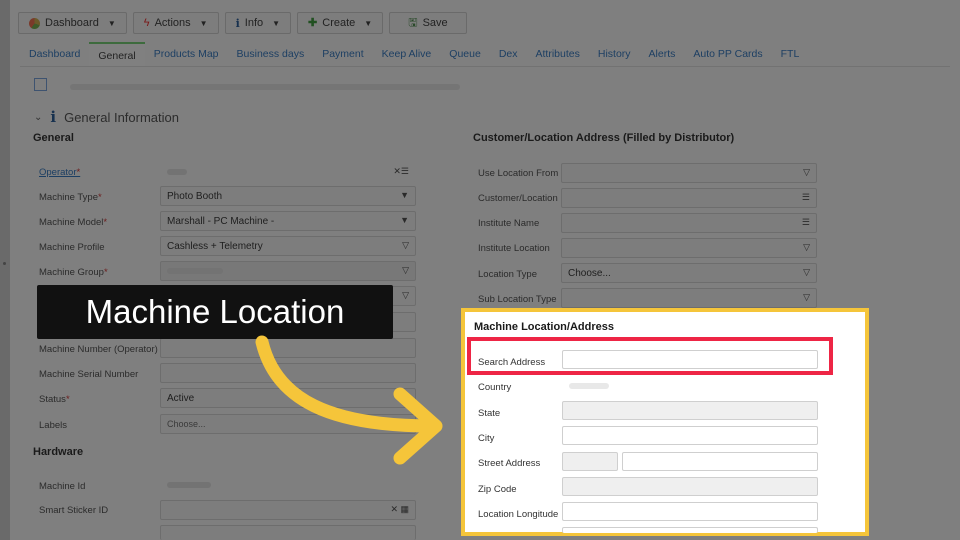 This screenshot has height=540, width=960. I want to click on use-location-from-select: ▽, so click(689, 173).